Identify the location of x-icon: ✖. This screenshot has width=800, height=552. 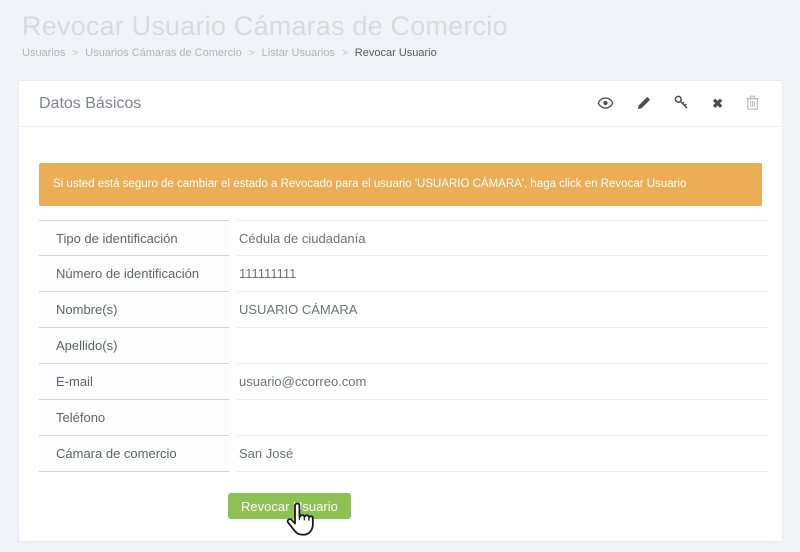
(717, 103).